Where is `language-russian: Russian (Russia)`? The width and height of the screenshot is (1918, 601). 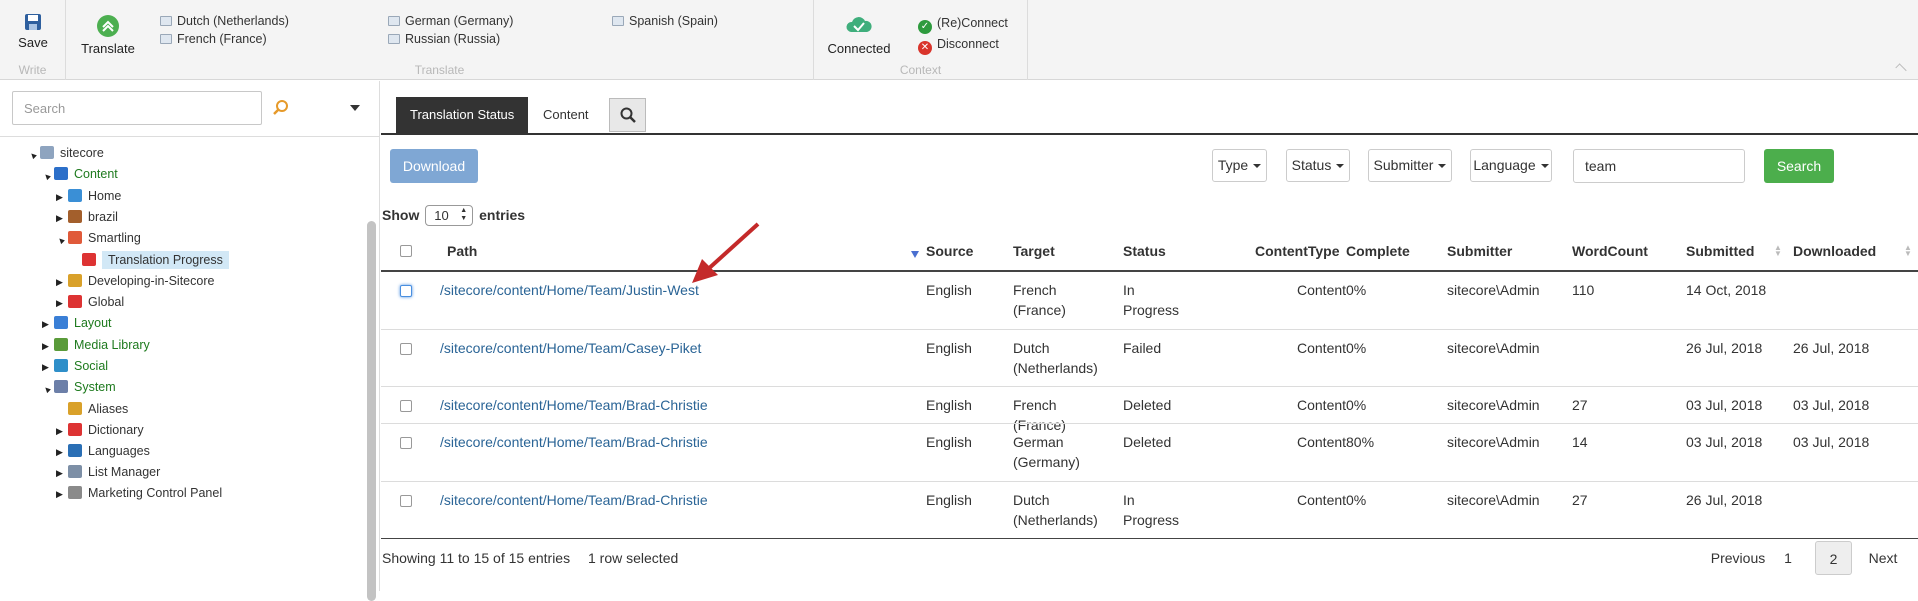 language-russian: Russian (Russia) is located at coordinates (444, 39).